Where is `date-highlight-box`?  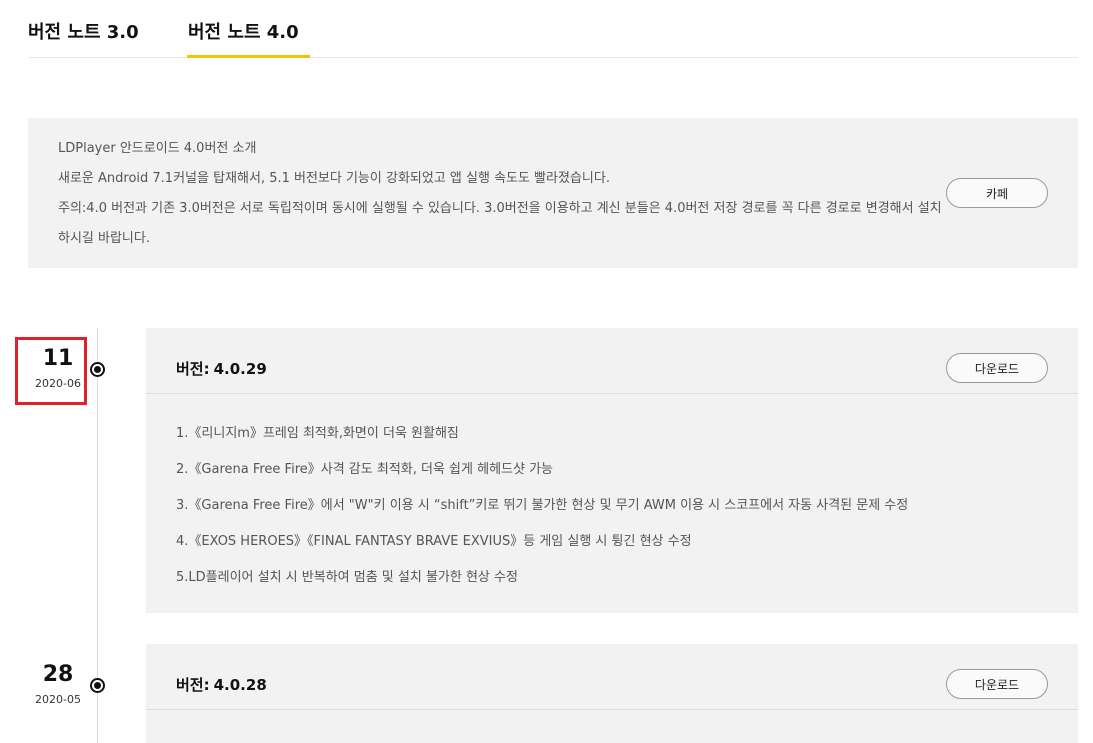 date-highlight-box is located at coordinates (51, 371).